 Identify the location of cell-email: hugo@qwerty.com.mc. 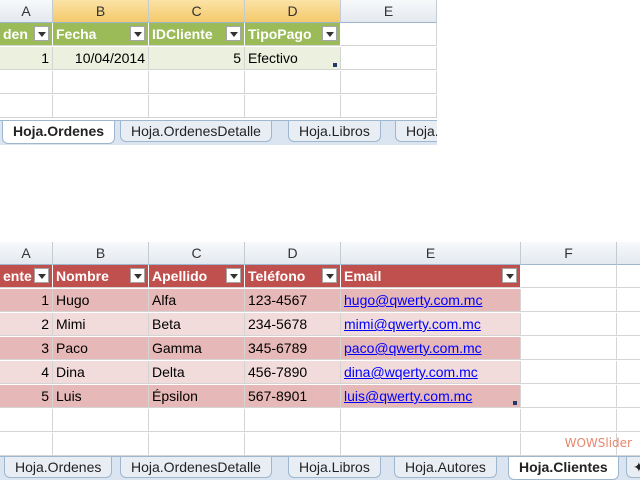
(431, 300).